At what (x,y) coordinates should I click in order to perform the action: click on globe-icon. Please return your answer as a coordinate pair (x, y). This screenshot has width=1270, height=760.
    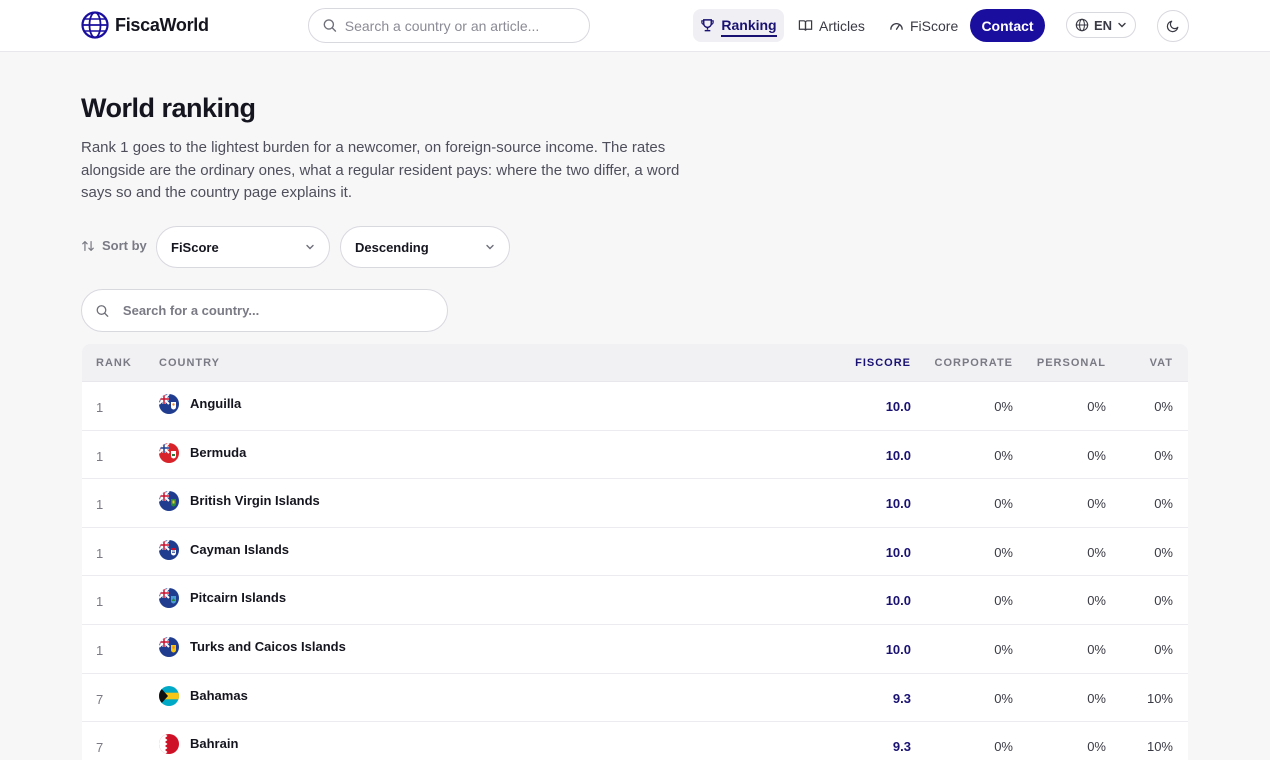
    Looking at the image, I should click on (1082, 25).